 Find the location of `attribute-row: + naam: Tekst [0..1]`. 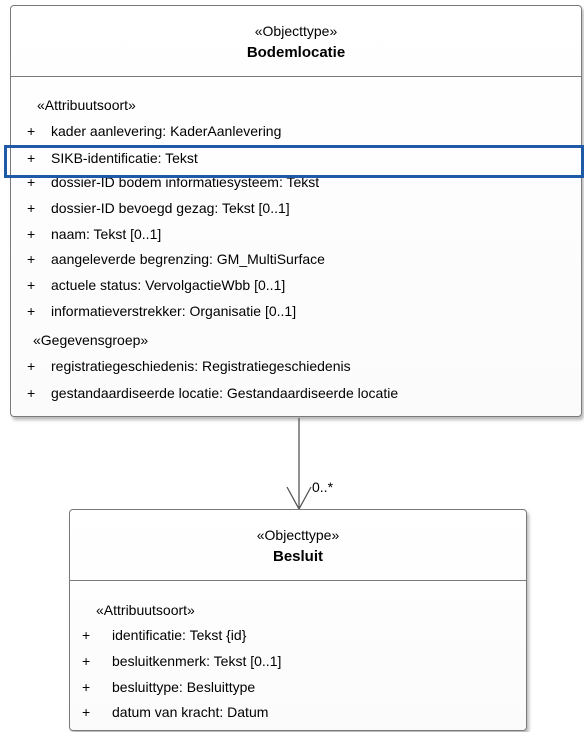

attribute-row: + naam: Tekst [0..1] is located at coordinates (94, 234).